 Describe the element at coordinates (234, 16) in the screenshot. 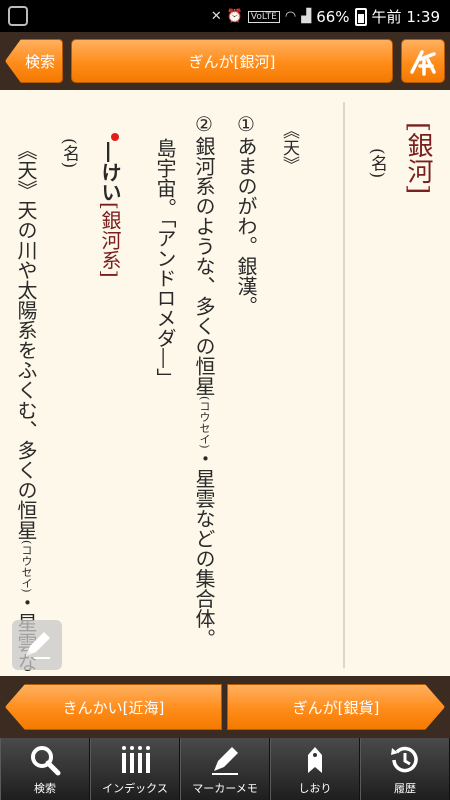

I see `alarm-icon: ⏰` at that location.